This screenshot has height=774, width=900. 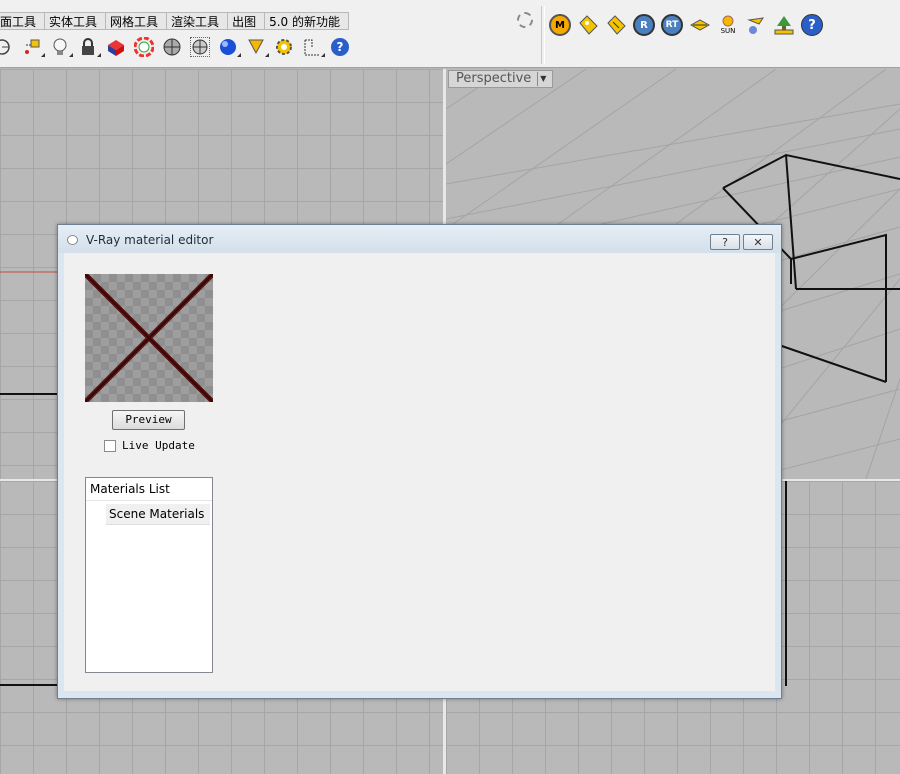 What do you see at coordinates (700, 25) in the screenshot?
I see `light-lister-icon` at bounding box center [700, 25].